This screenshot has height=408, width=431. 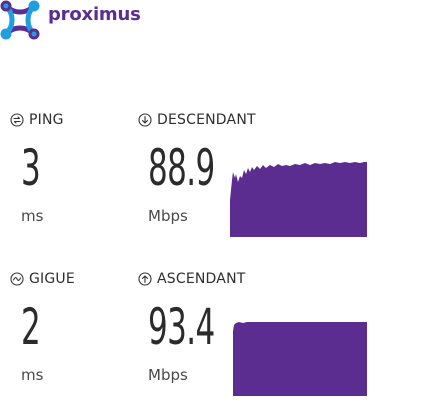 What do you see at coordinates (32, 216) in the screenshot?
I see `ping-unit: ms` at bounding box center [32, 216].